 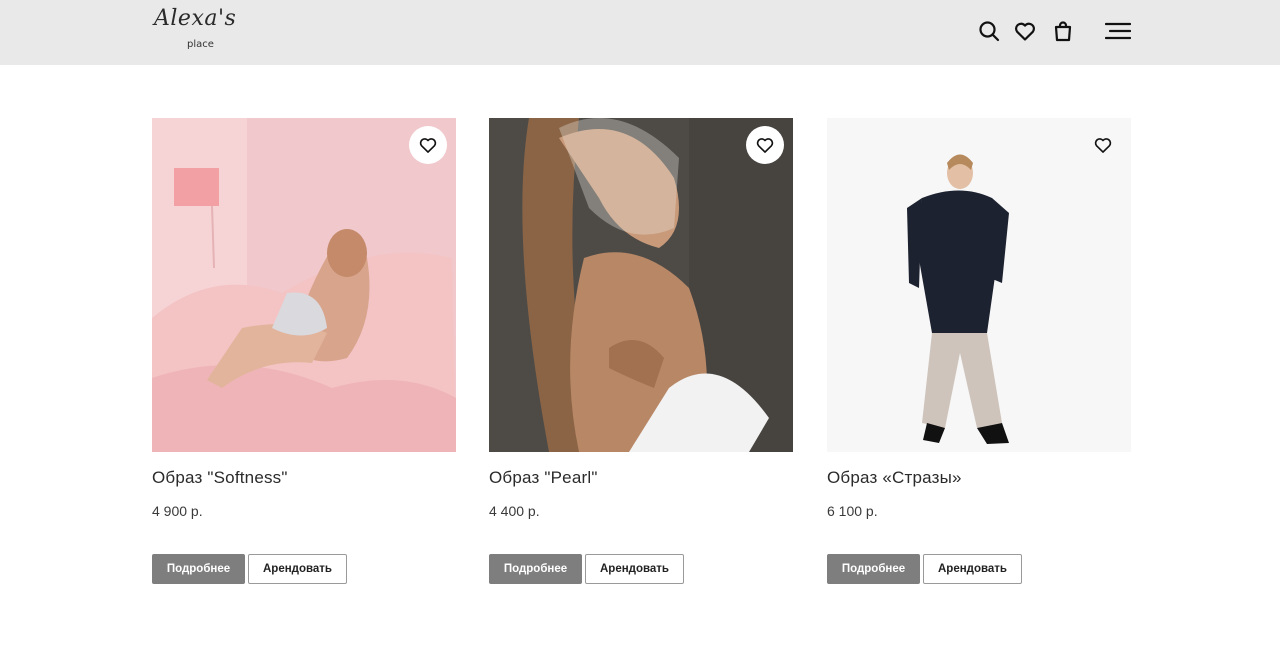 What do you see at coordinates (200, 44) in the screenshot?
I see `logo-subtitle: place` at bounding box center [200, 44].